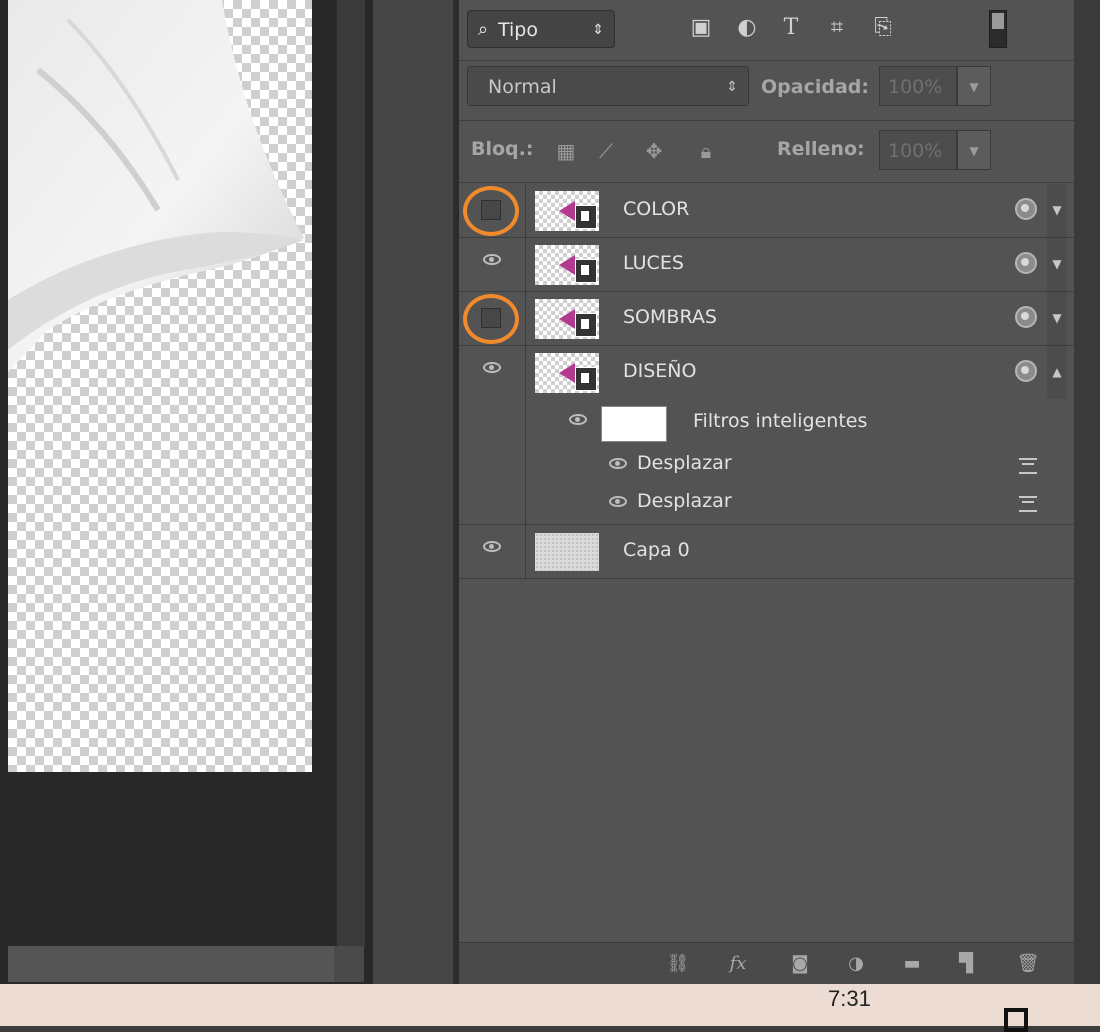 Image resolution: width=1100 pixels, height=1032 pixels. I want to click on layer-name: SOMBRAS, so click(670, 317).